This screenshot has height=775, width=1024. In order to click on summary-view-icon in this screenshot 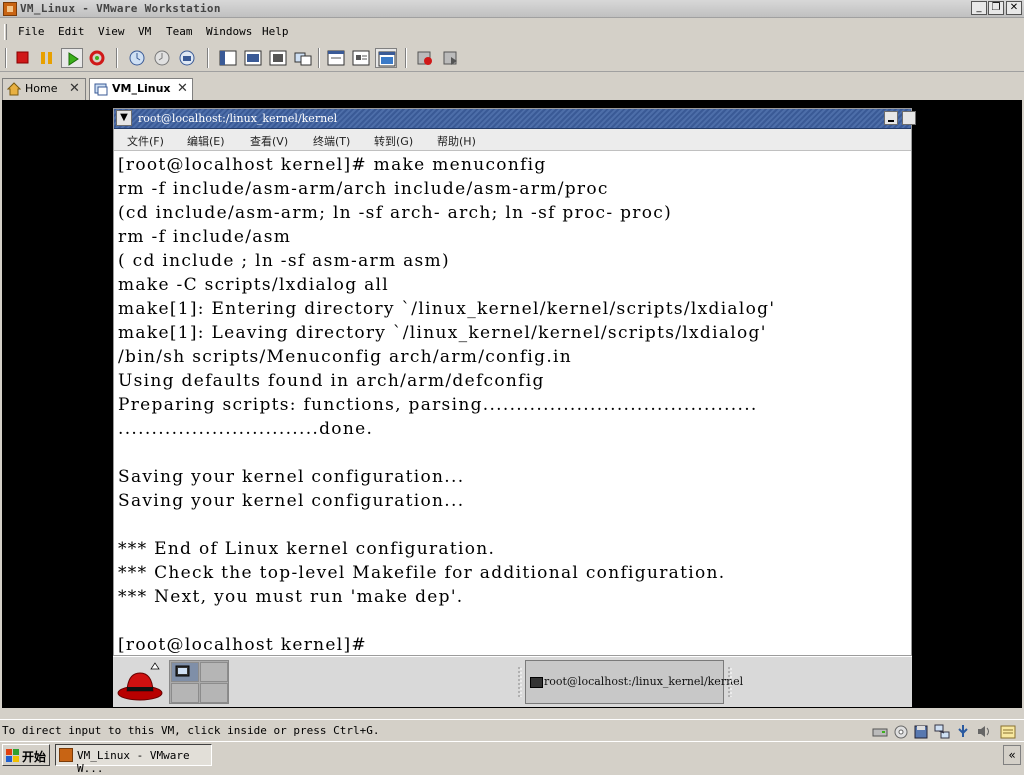, I will do `click(336, 58)`.